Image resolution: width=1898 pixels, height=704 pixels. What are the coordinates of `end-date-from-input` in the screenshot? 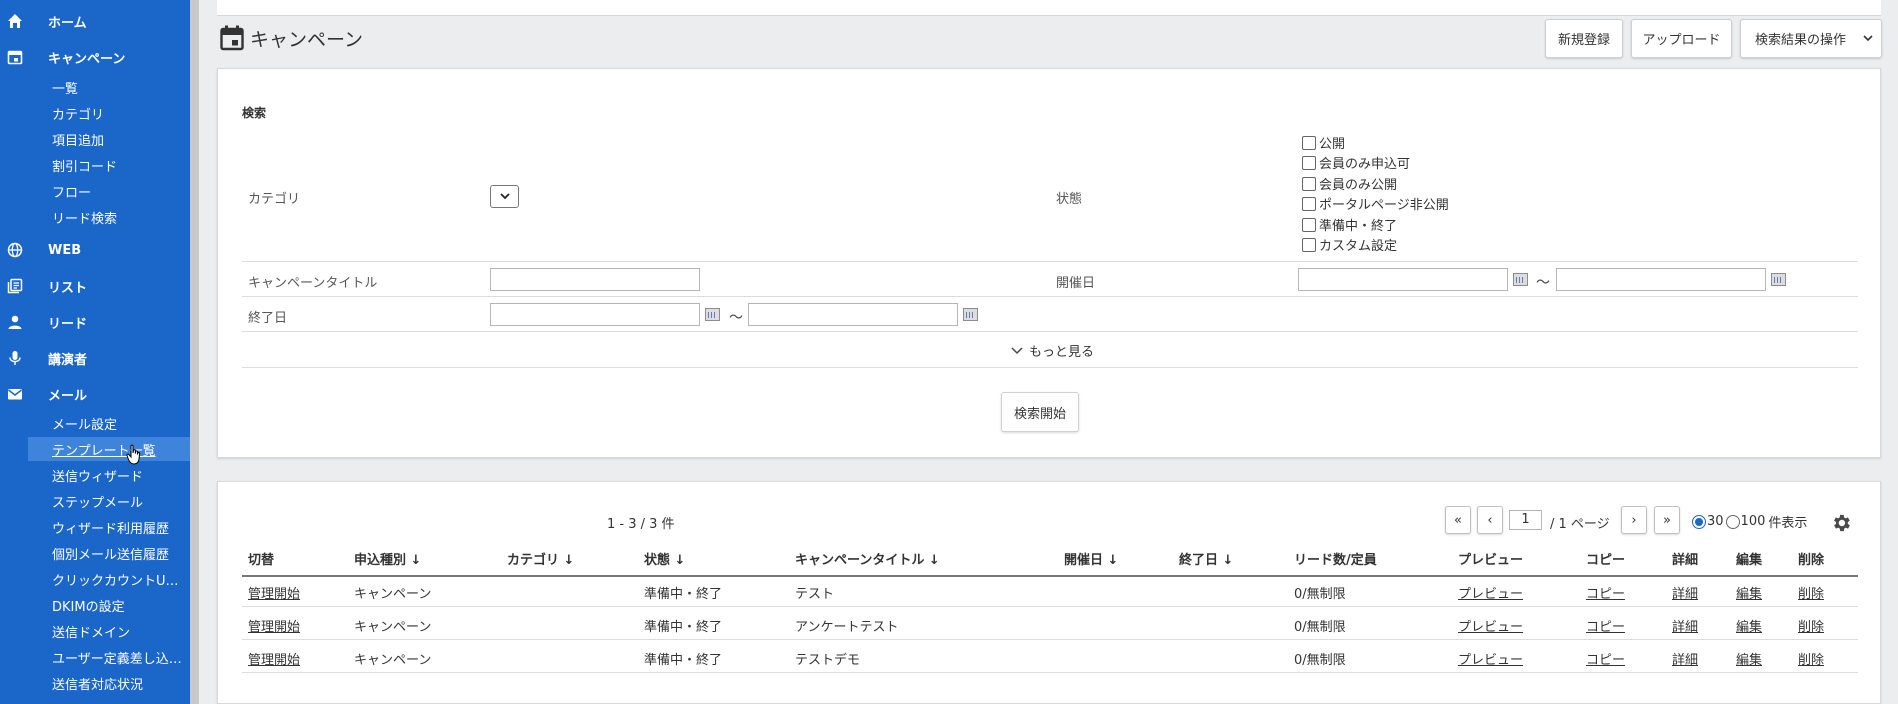 It's located at (595, 314).